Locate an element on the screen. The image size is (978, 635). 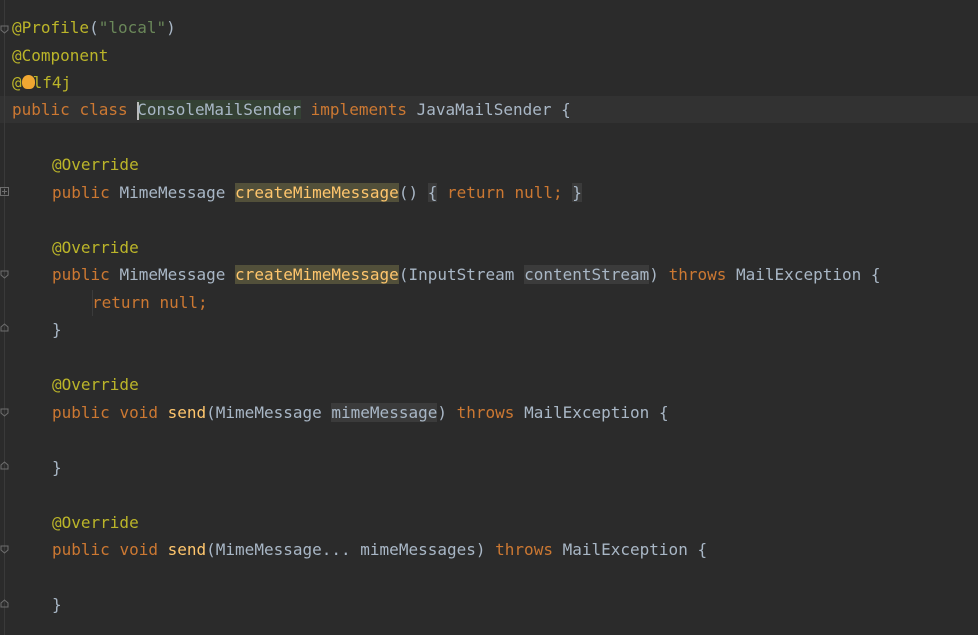
interface-name: JavaMailSender is located at coordinates (484, 109).